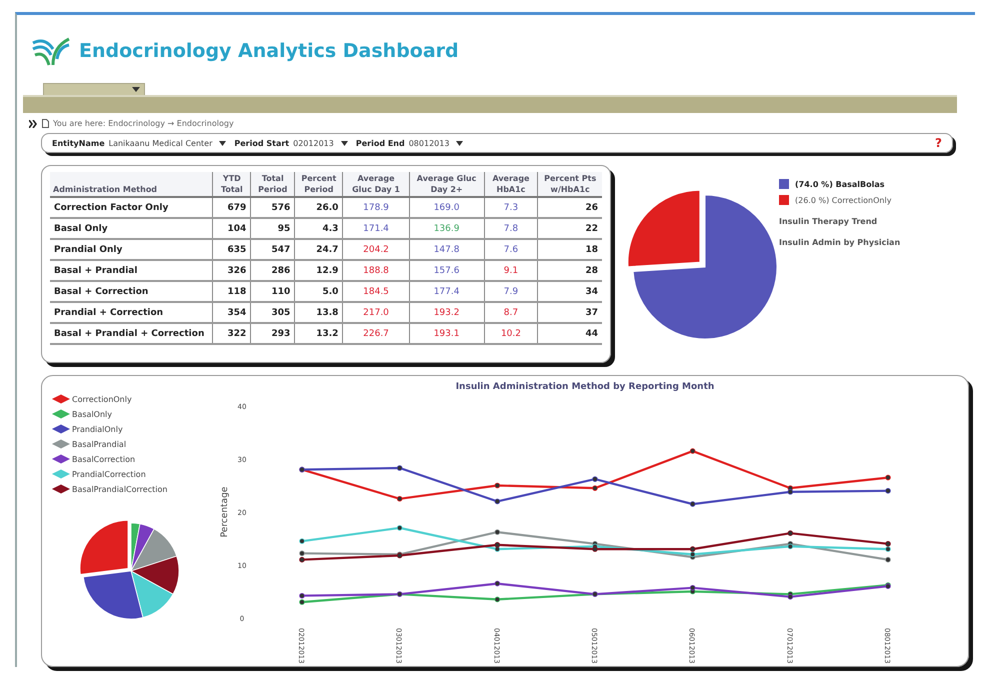  What do you see at coordinates (511, 228) in the screenshot?
I see `table-cell: 7.8` at bounding box center [511, 228].